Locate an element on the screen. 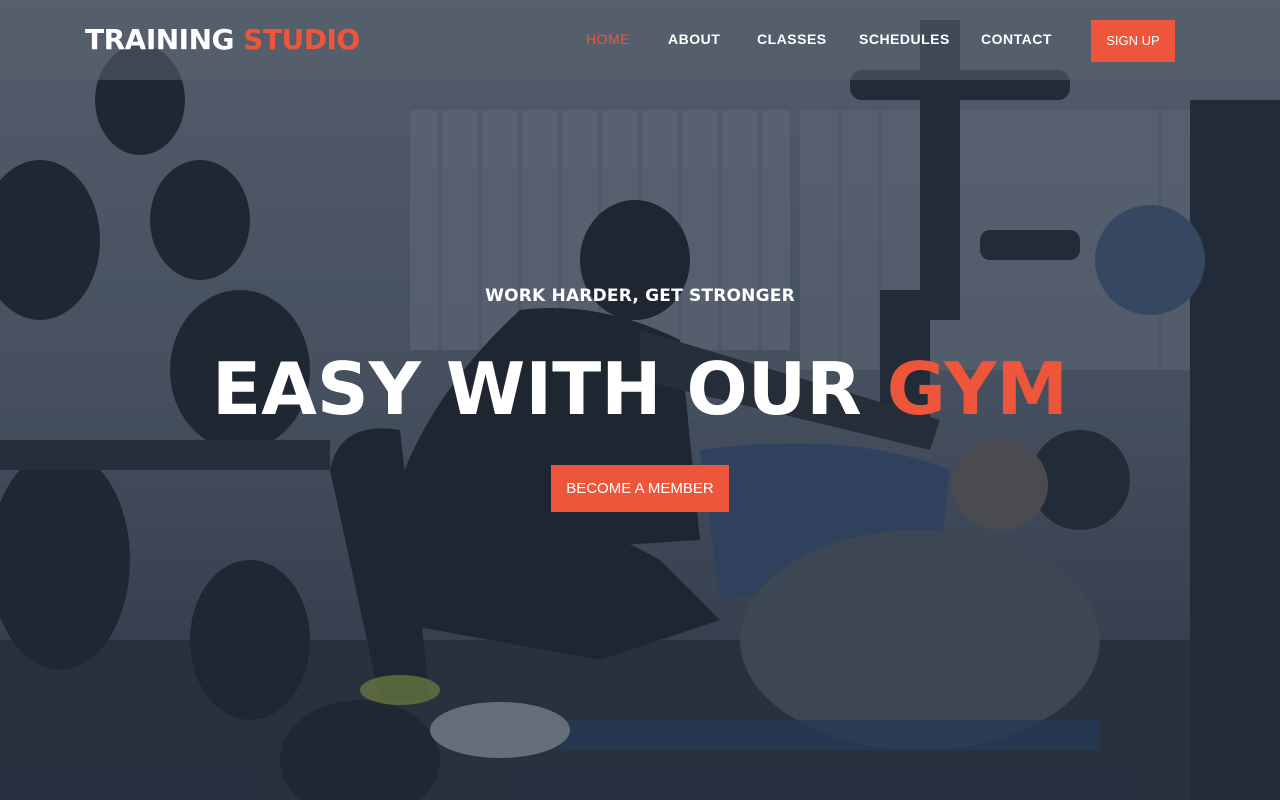  hero-headline-accent: GYM is located at coordinates (977, 389).